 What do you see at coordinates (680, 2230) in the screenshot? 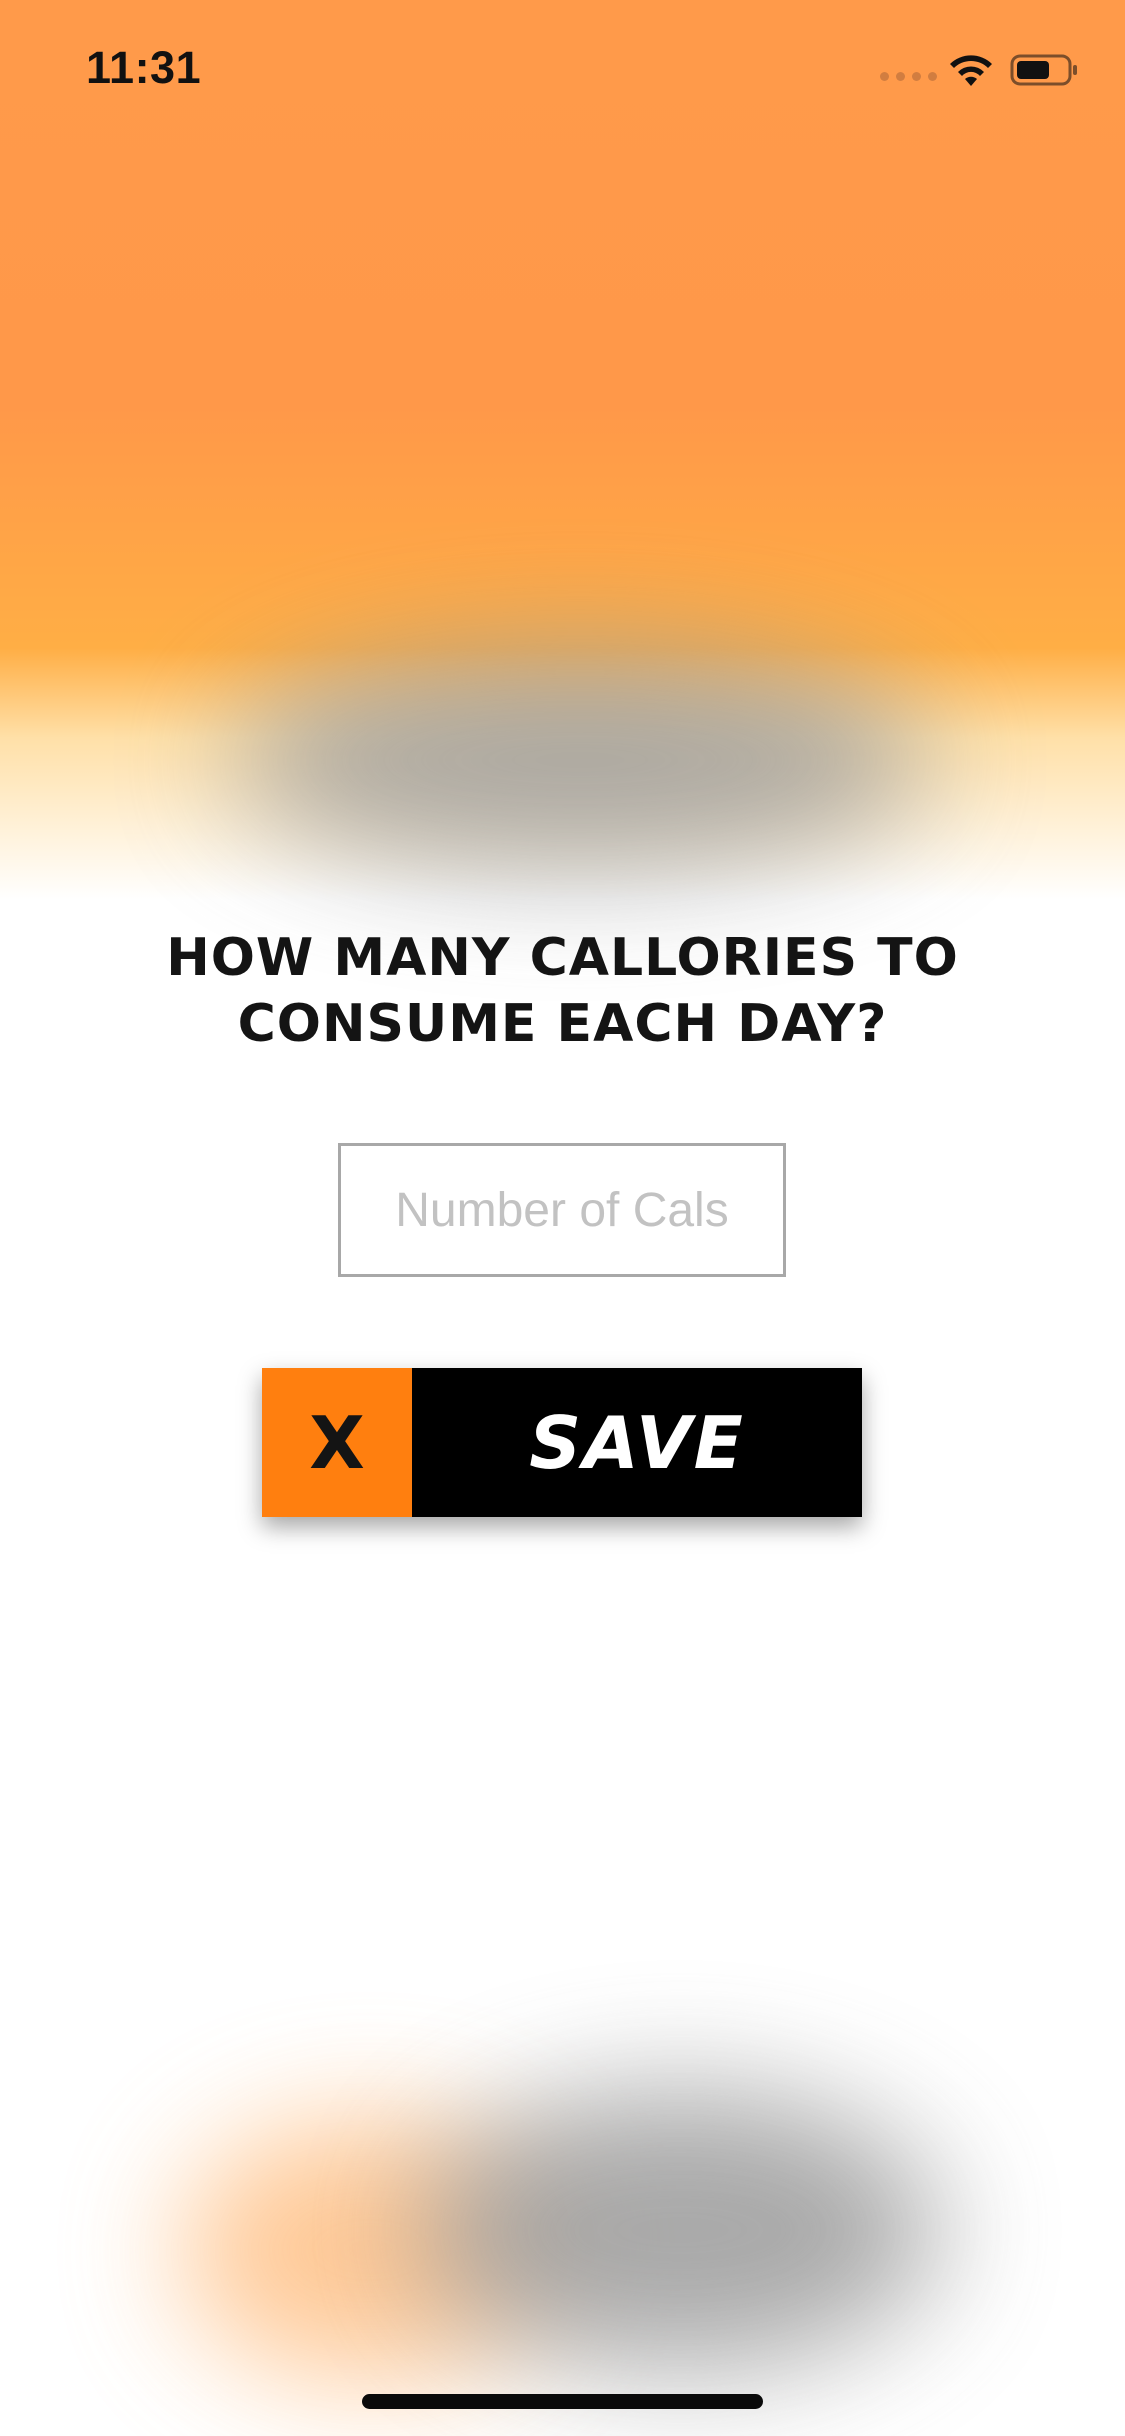
I see `background-gray-blur-bottom` at bounding box center [680, 2230].